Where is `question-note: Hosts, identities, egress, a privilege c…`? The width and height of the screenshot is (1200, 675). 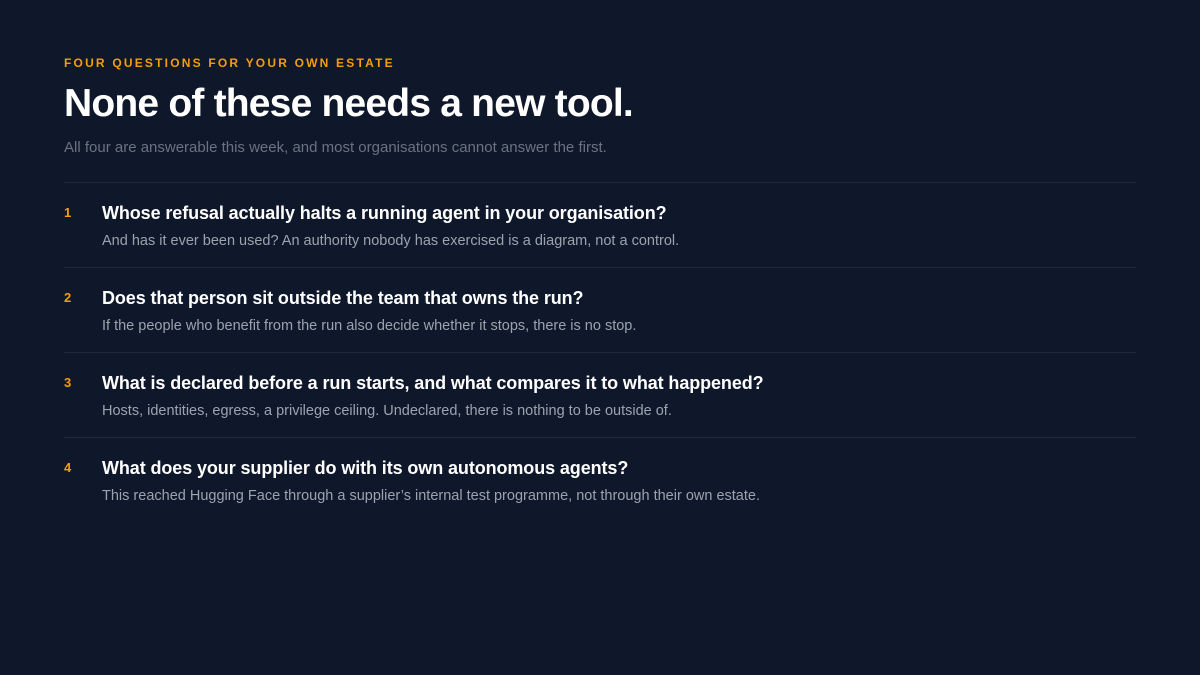
question-note: Hosts, identities, egress, a privilege c… is located at coordinates (387, 411).